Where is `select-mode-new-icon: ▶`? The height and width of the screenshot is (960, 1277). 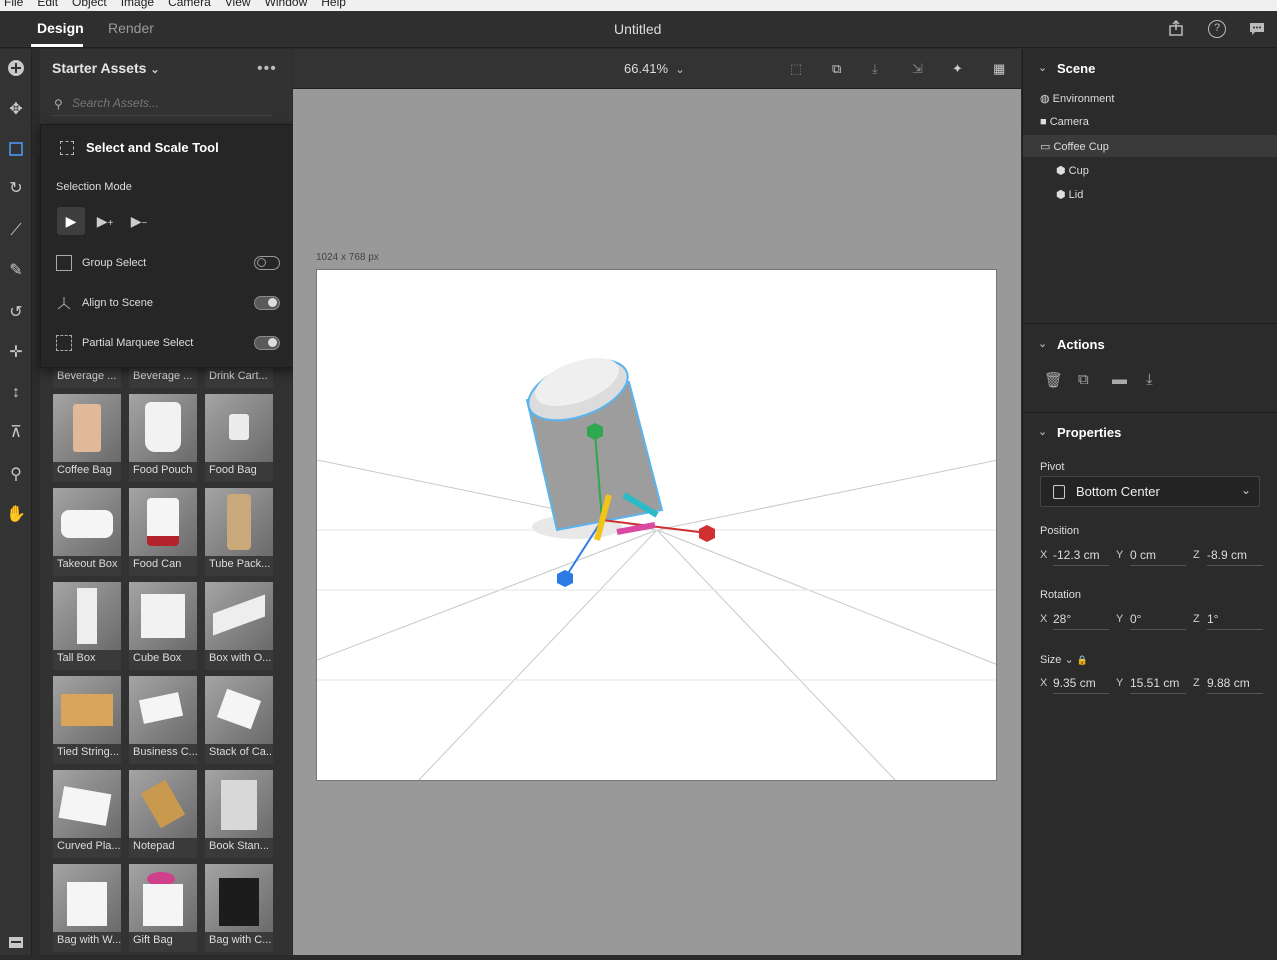 select-mode-new-icon: ▶ is located at coordinates (71, 221).